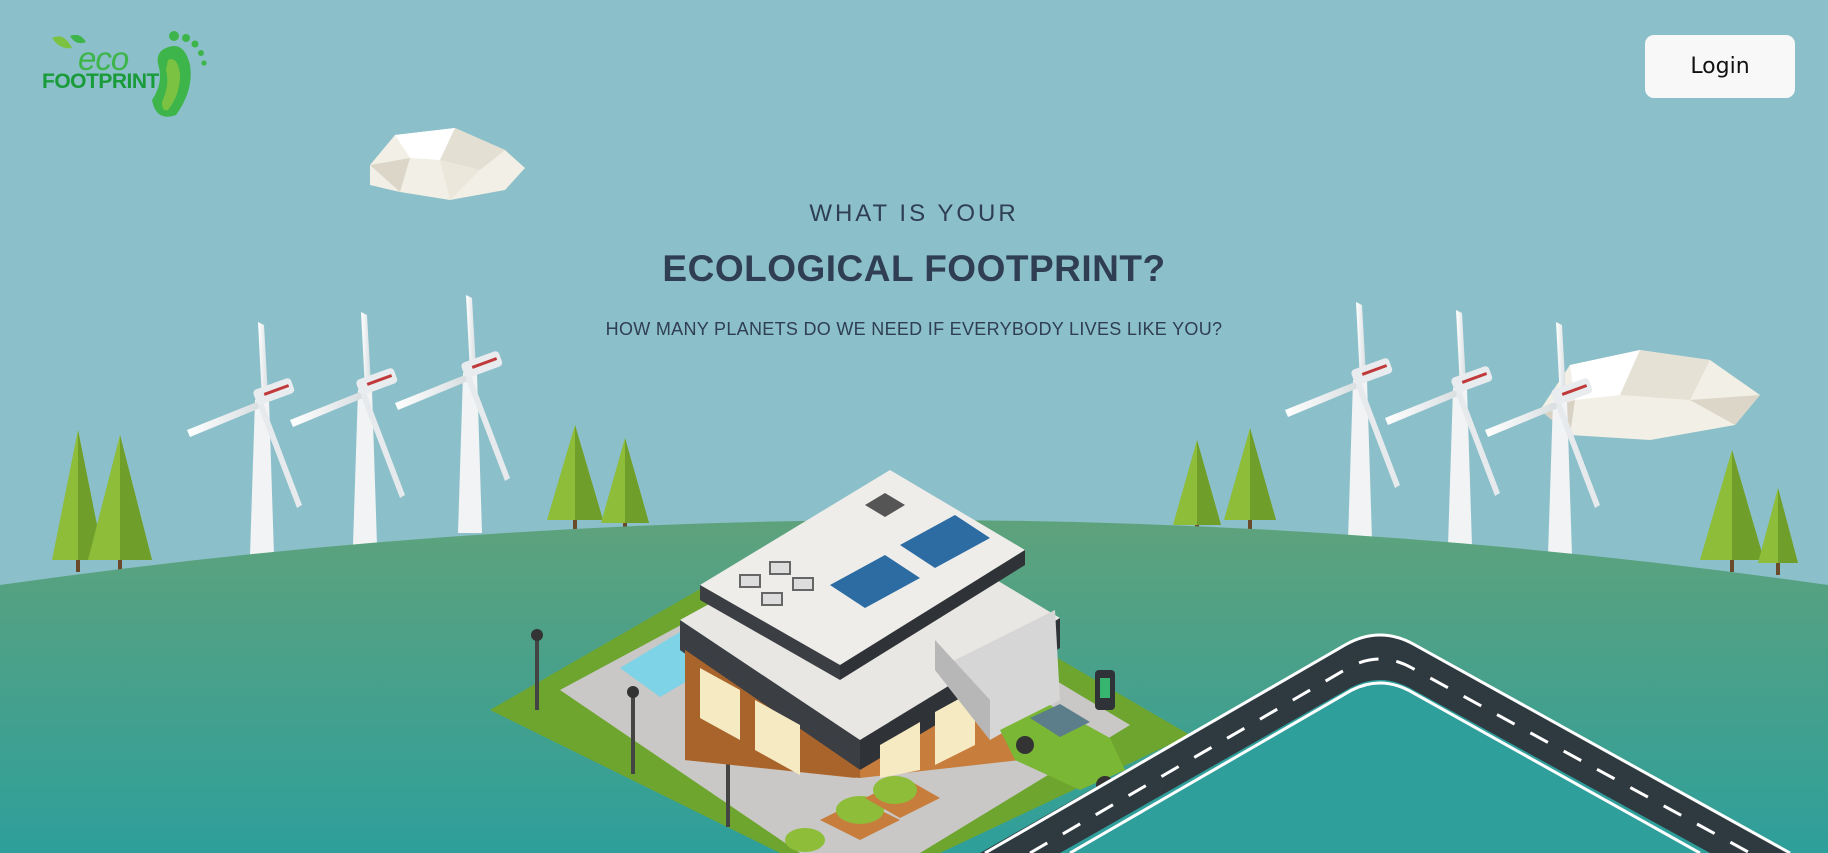  Describe the element at coordinates (914, 268) in the screenshot. I see `hero-title: ECOLOGICAL FOOTPRINT?` at that location.